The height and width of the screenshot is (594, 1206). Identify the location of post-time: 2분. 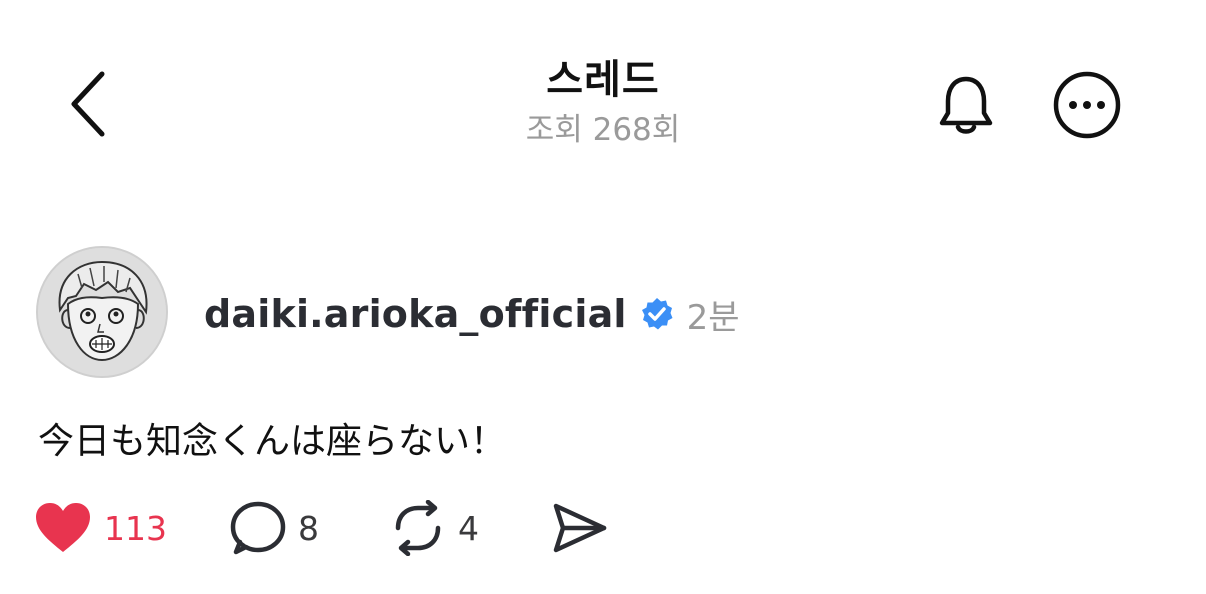
(713, 317).